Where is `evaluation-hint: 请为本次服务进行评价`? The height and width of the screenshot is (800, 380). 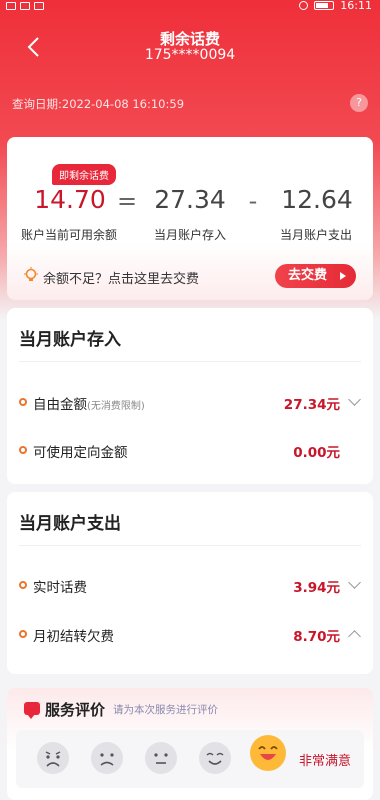 evaluation-hint: 请为本次服务进行评价 is located at coordinates (165, 710).